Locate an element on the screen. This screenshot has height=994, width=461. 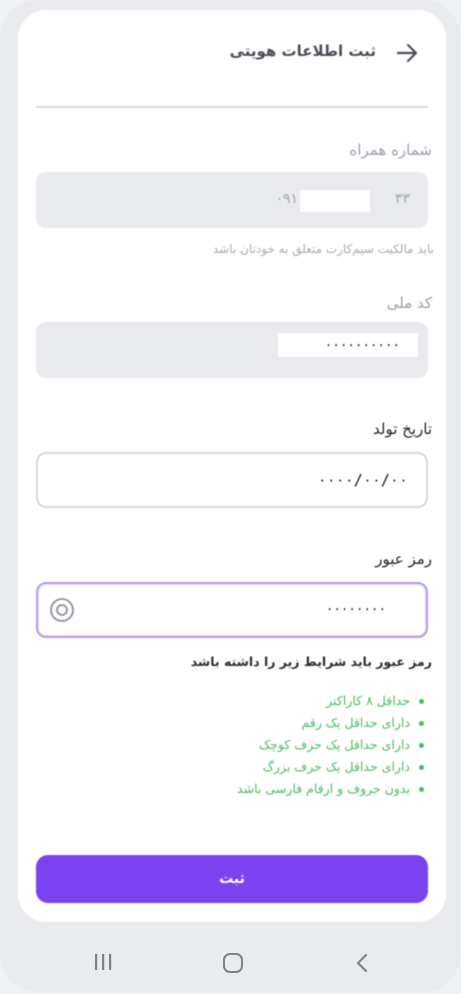
rule-text: دارای حداقل یک رقم is located at coordinates (355, 722).